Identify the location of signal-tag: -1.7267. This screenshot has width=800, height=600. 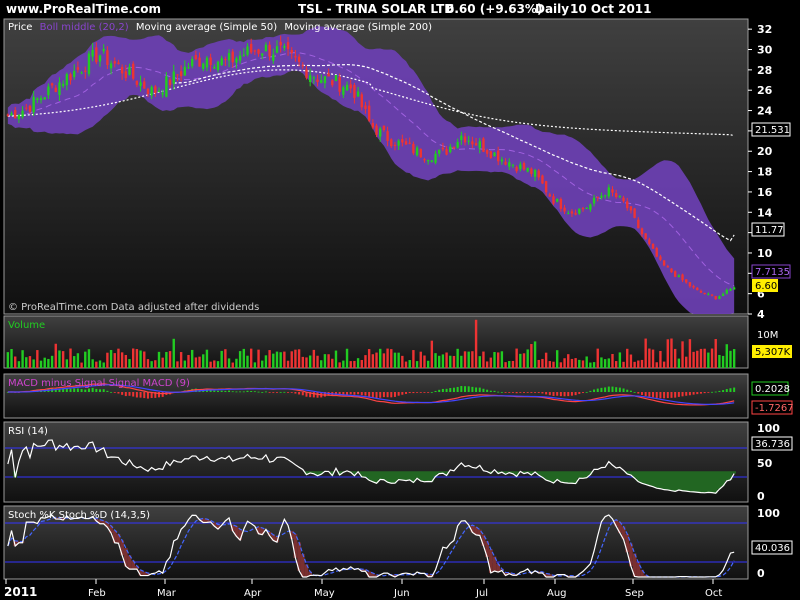
(774, 408).